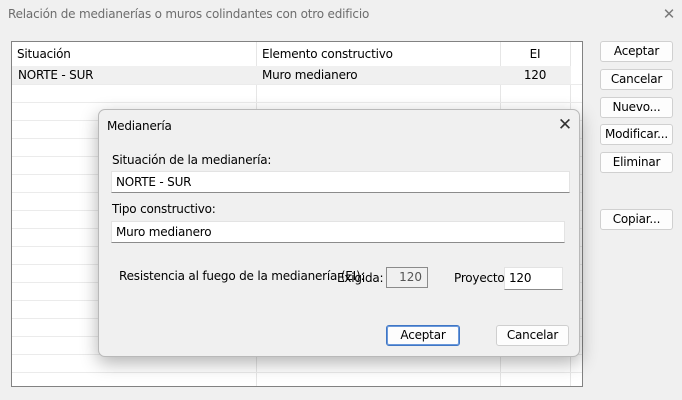 The height and width of the screenshot is (400, 682). What do you see at coordinates (636, 162) in the screenshot?
I see `eliminar-button: Eliminar` at bounding box center [636, 162].